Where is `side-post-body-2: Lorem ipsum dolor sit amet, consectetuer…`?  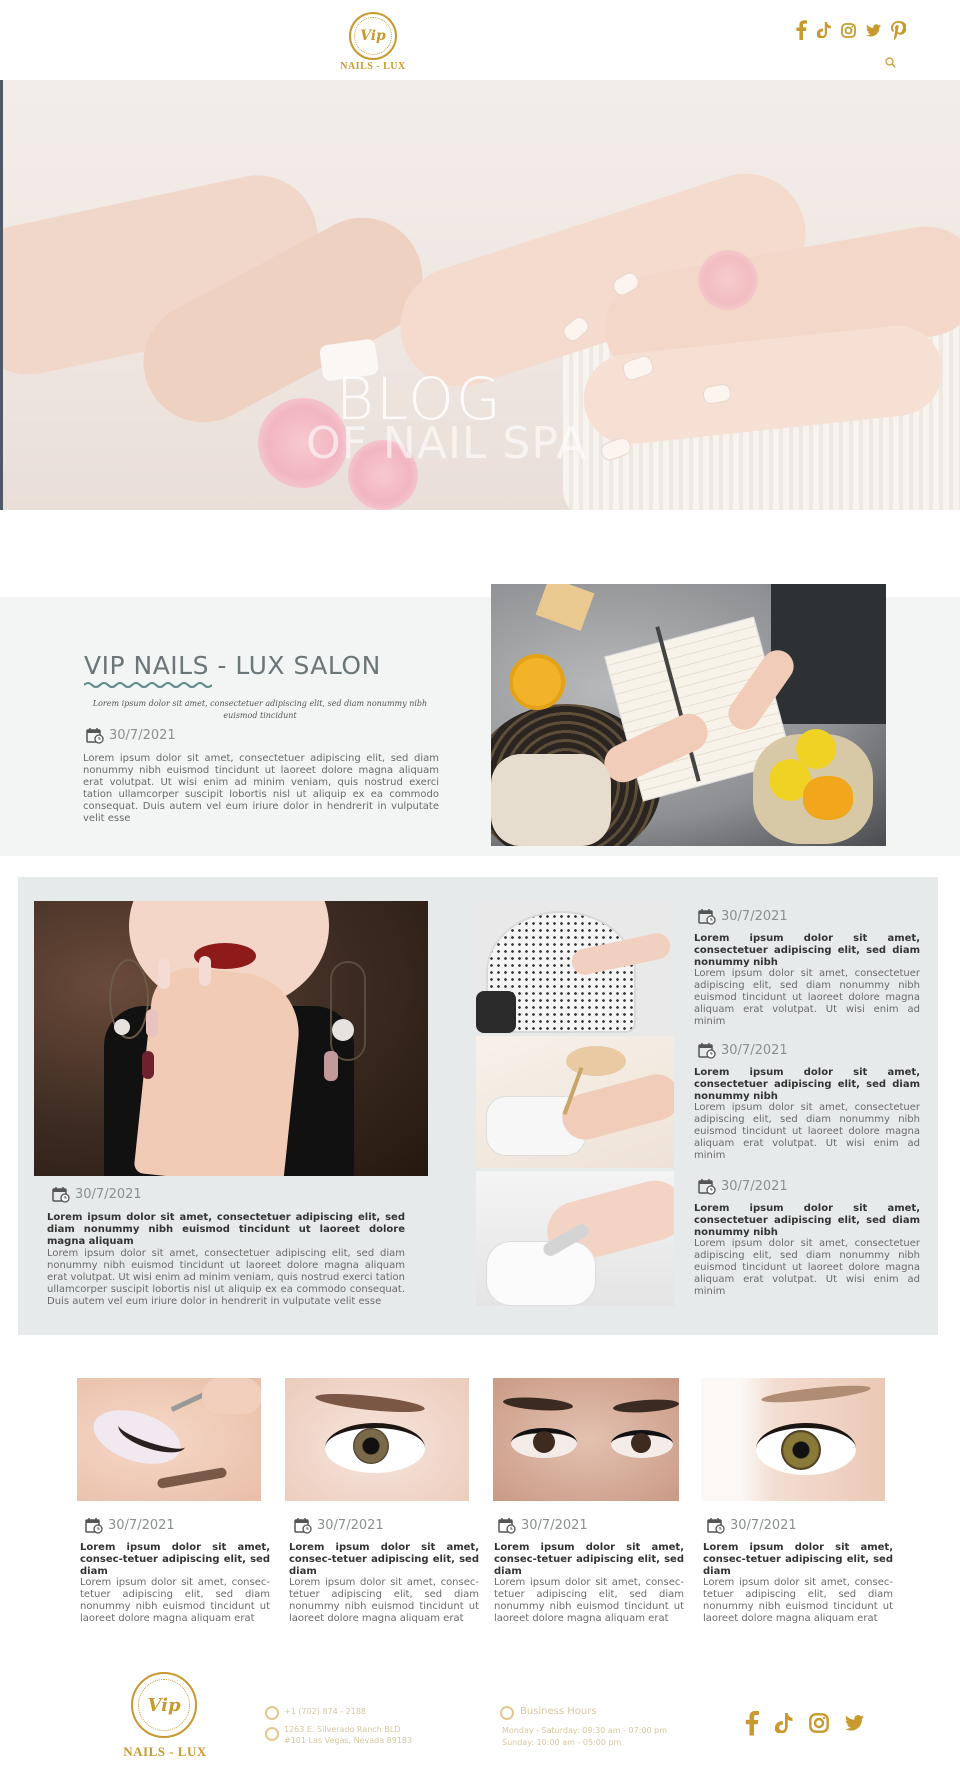
side-post-body-2: Lorem ipsum dolor sit amet, consectetuer… is located at coordinates (807, 1131).